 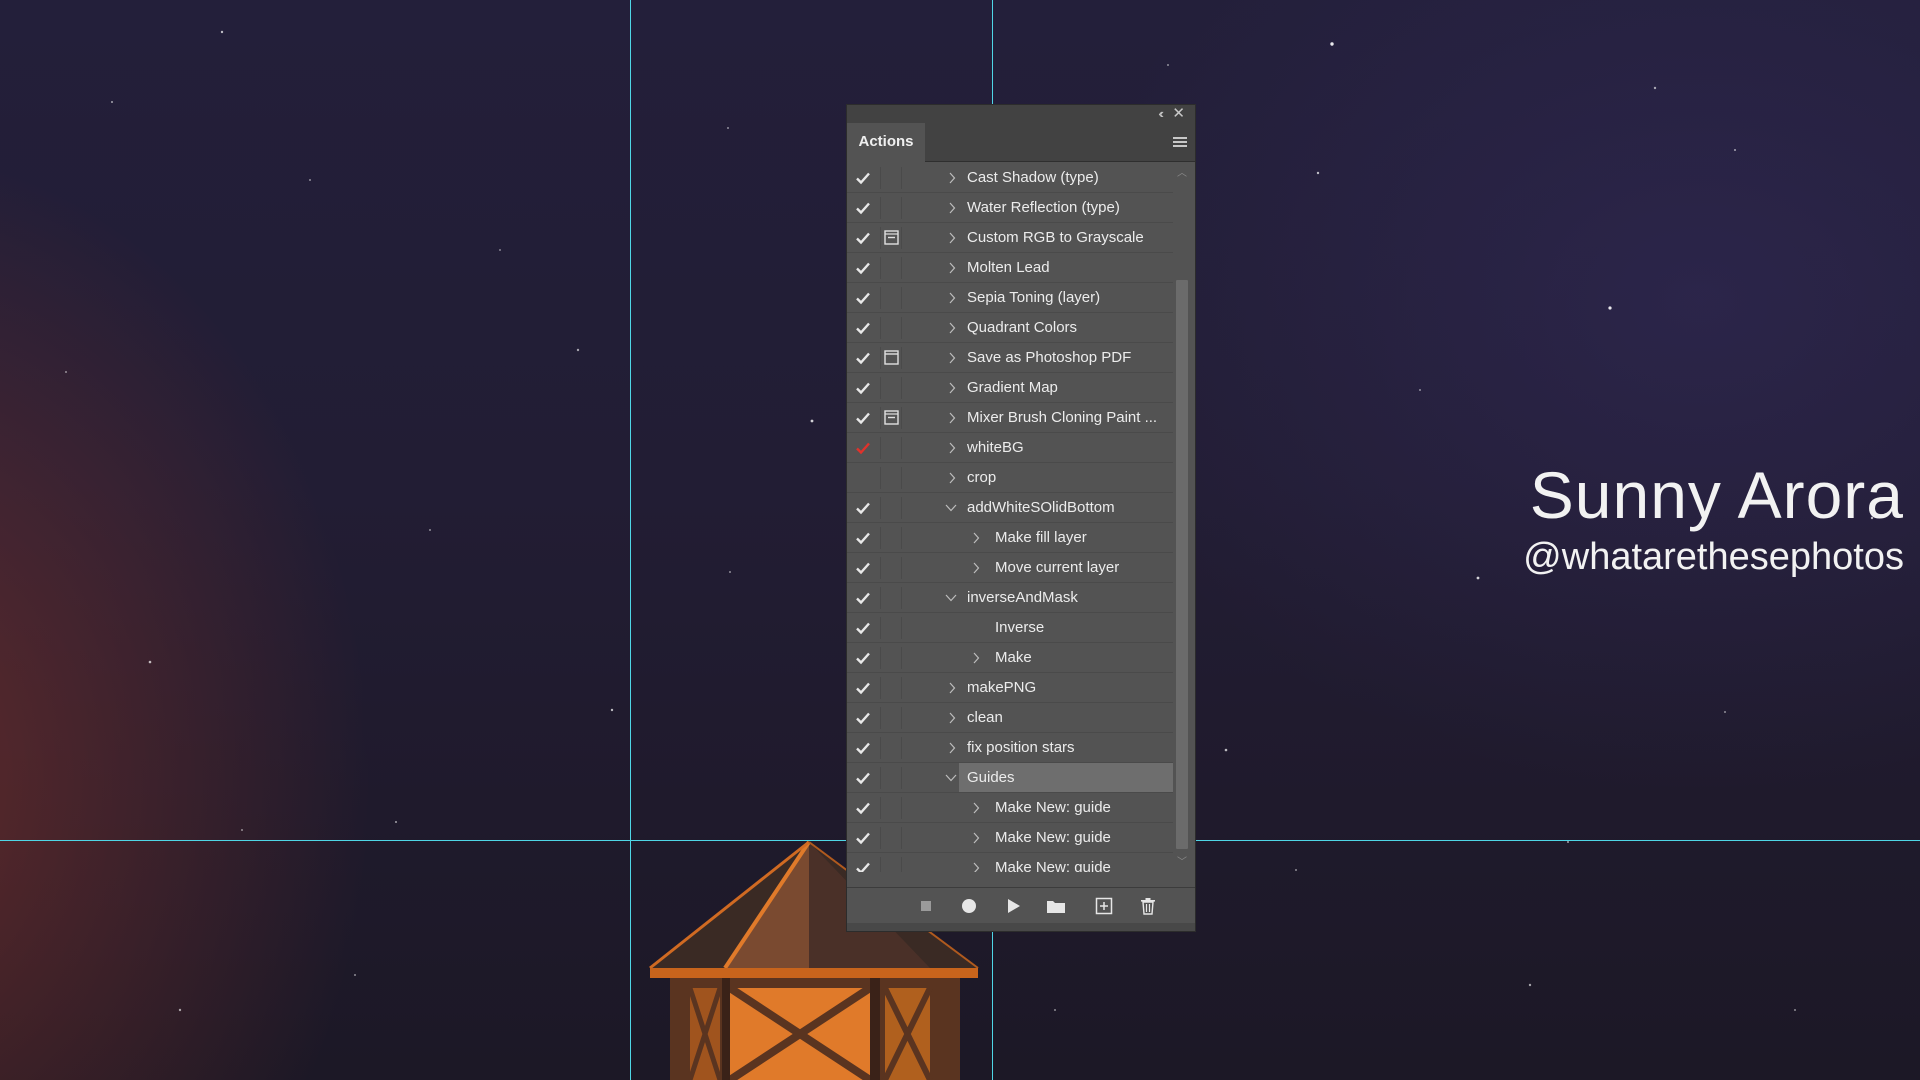 I want to click on action-row: Make, so click(x=1010, y=658).